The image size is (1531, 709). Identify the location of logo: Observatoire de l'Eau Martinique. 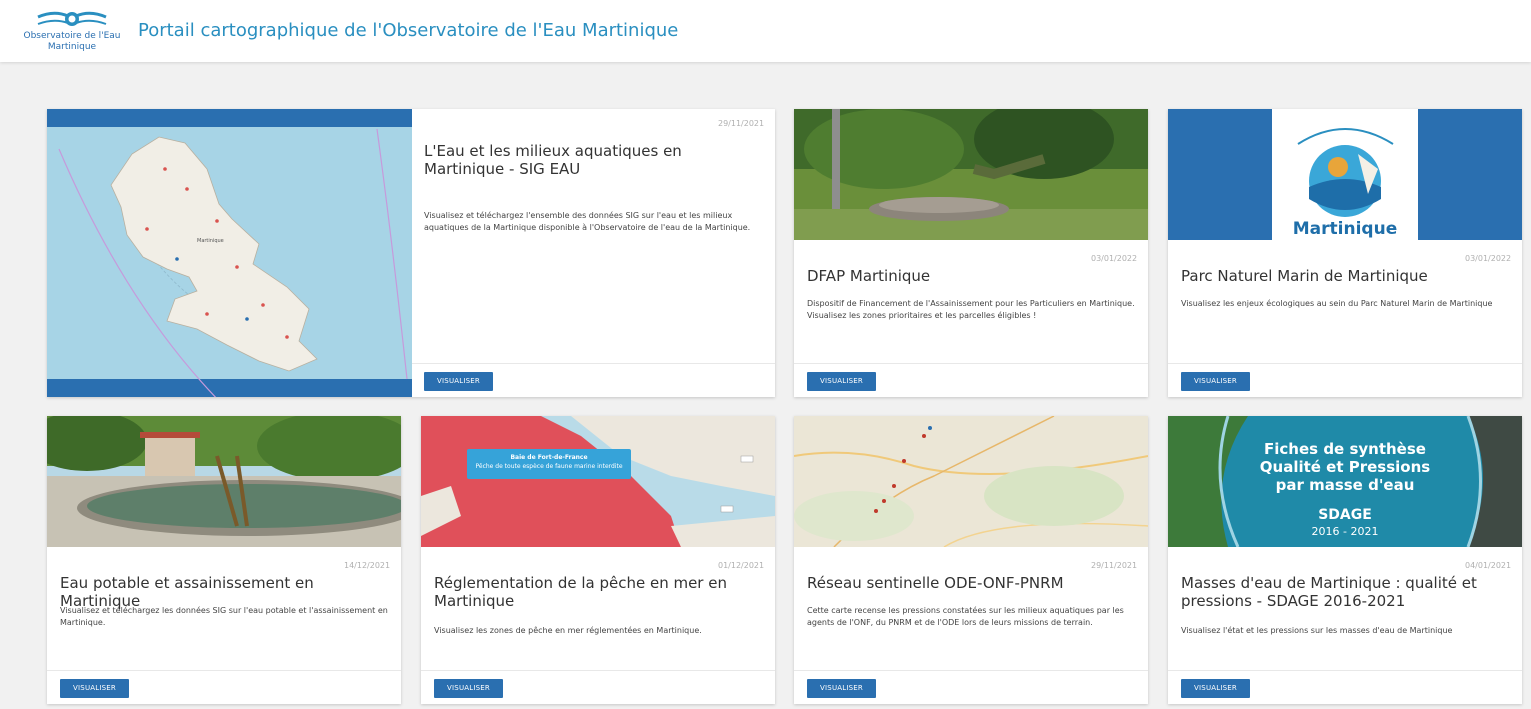
(72, 33).